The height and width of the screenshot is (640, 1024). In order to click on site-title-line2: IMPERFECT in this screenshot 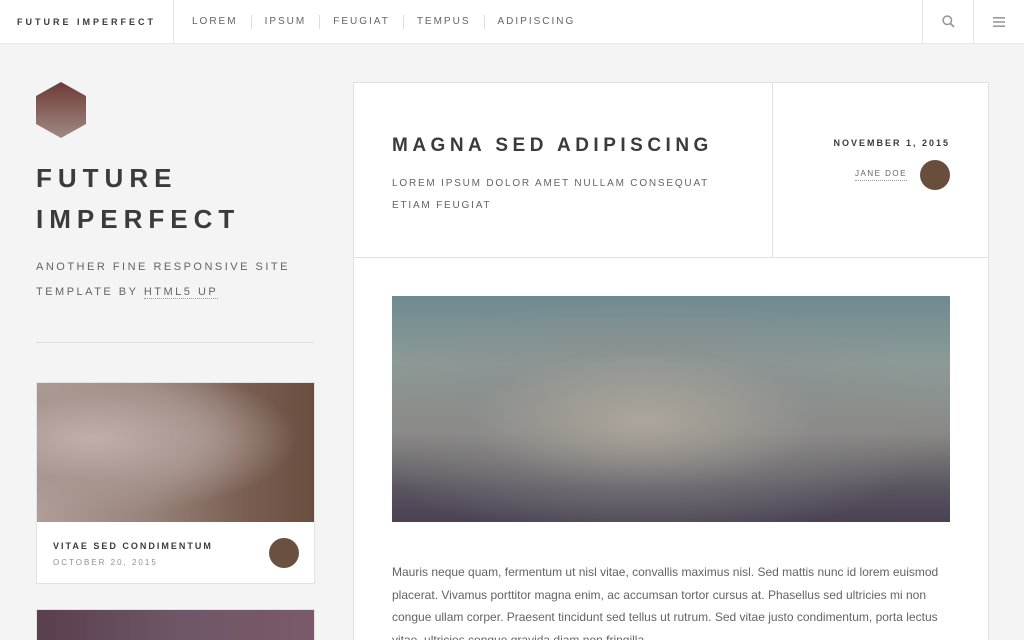, I will do `click(138, 219)`.